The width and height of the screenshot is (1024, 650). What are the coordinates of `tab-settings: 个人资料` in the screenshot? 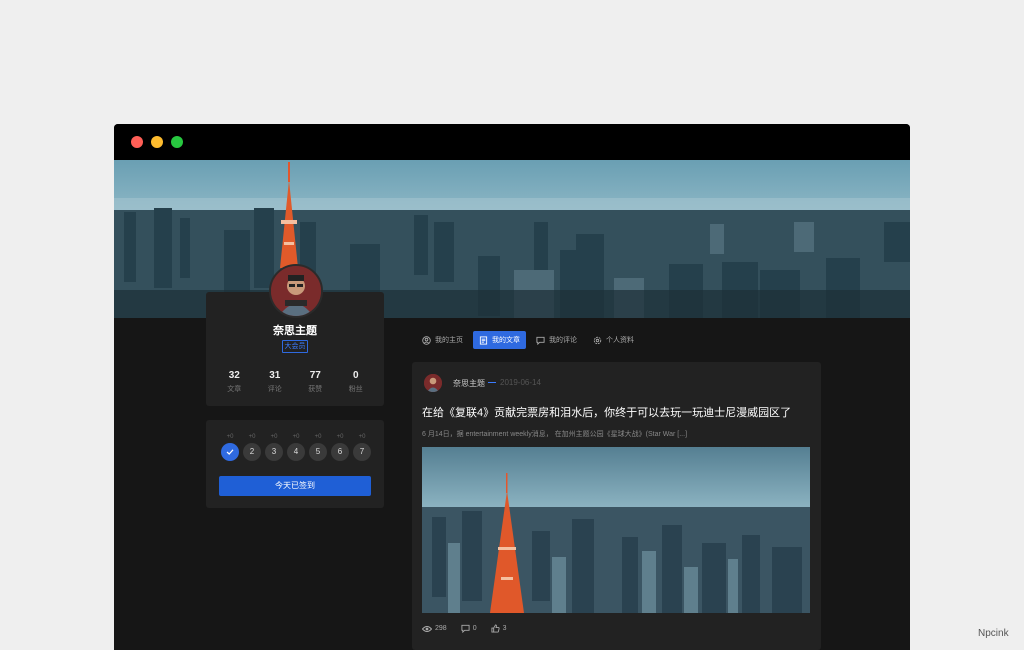 It's located at (613, 340).